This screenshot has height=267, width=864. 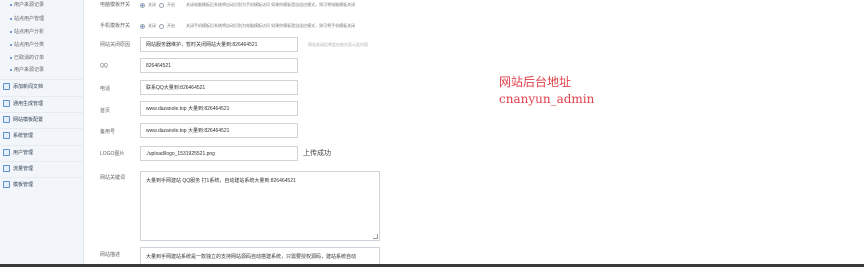 What do you see at coordinates (161, 26) in the screenshot?
I see `mobile-mode-on-radio` at bounding box center [161, 26].